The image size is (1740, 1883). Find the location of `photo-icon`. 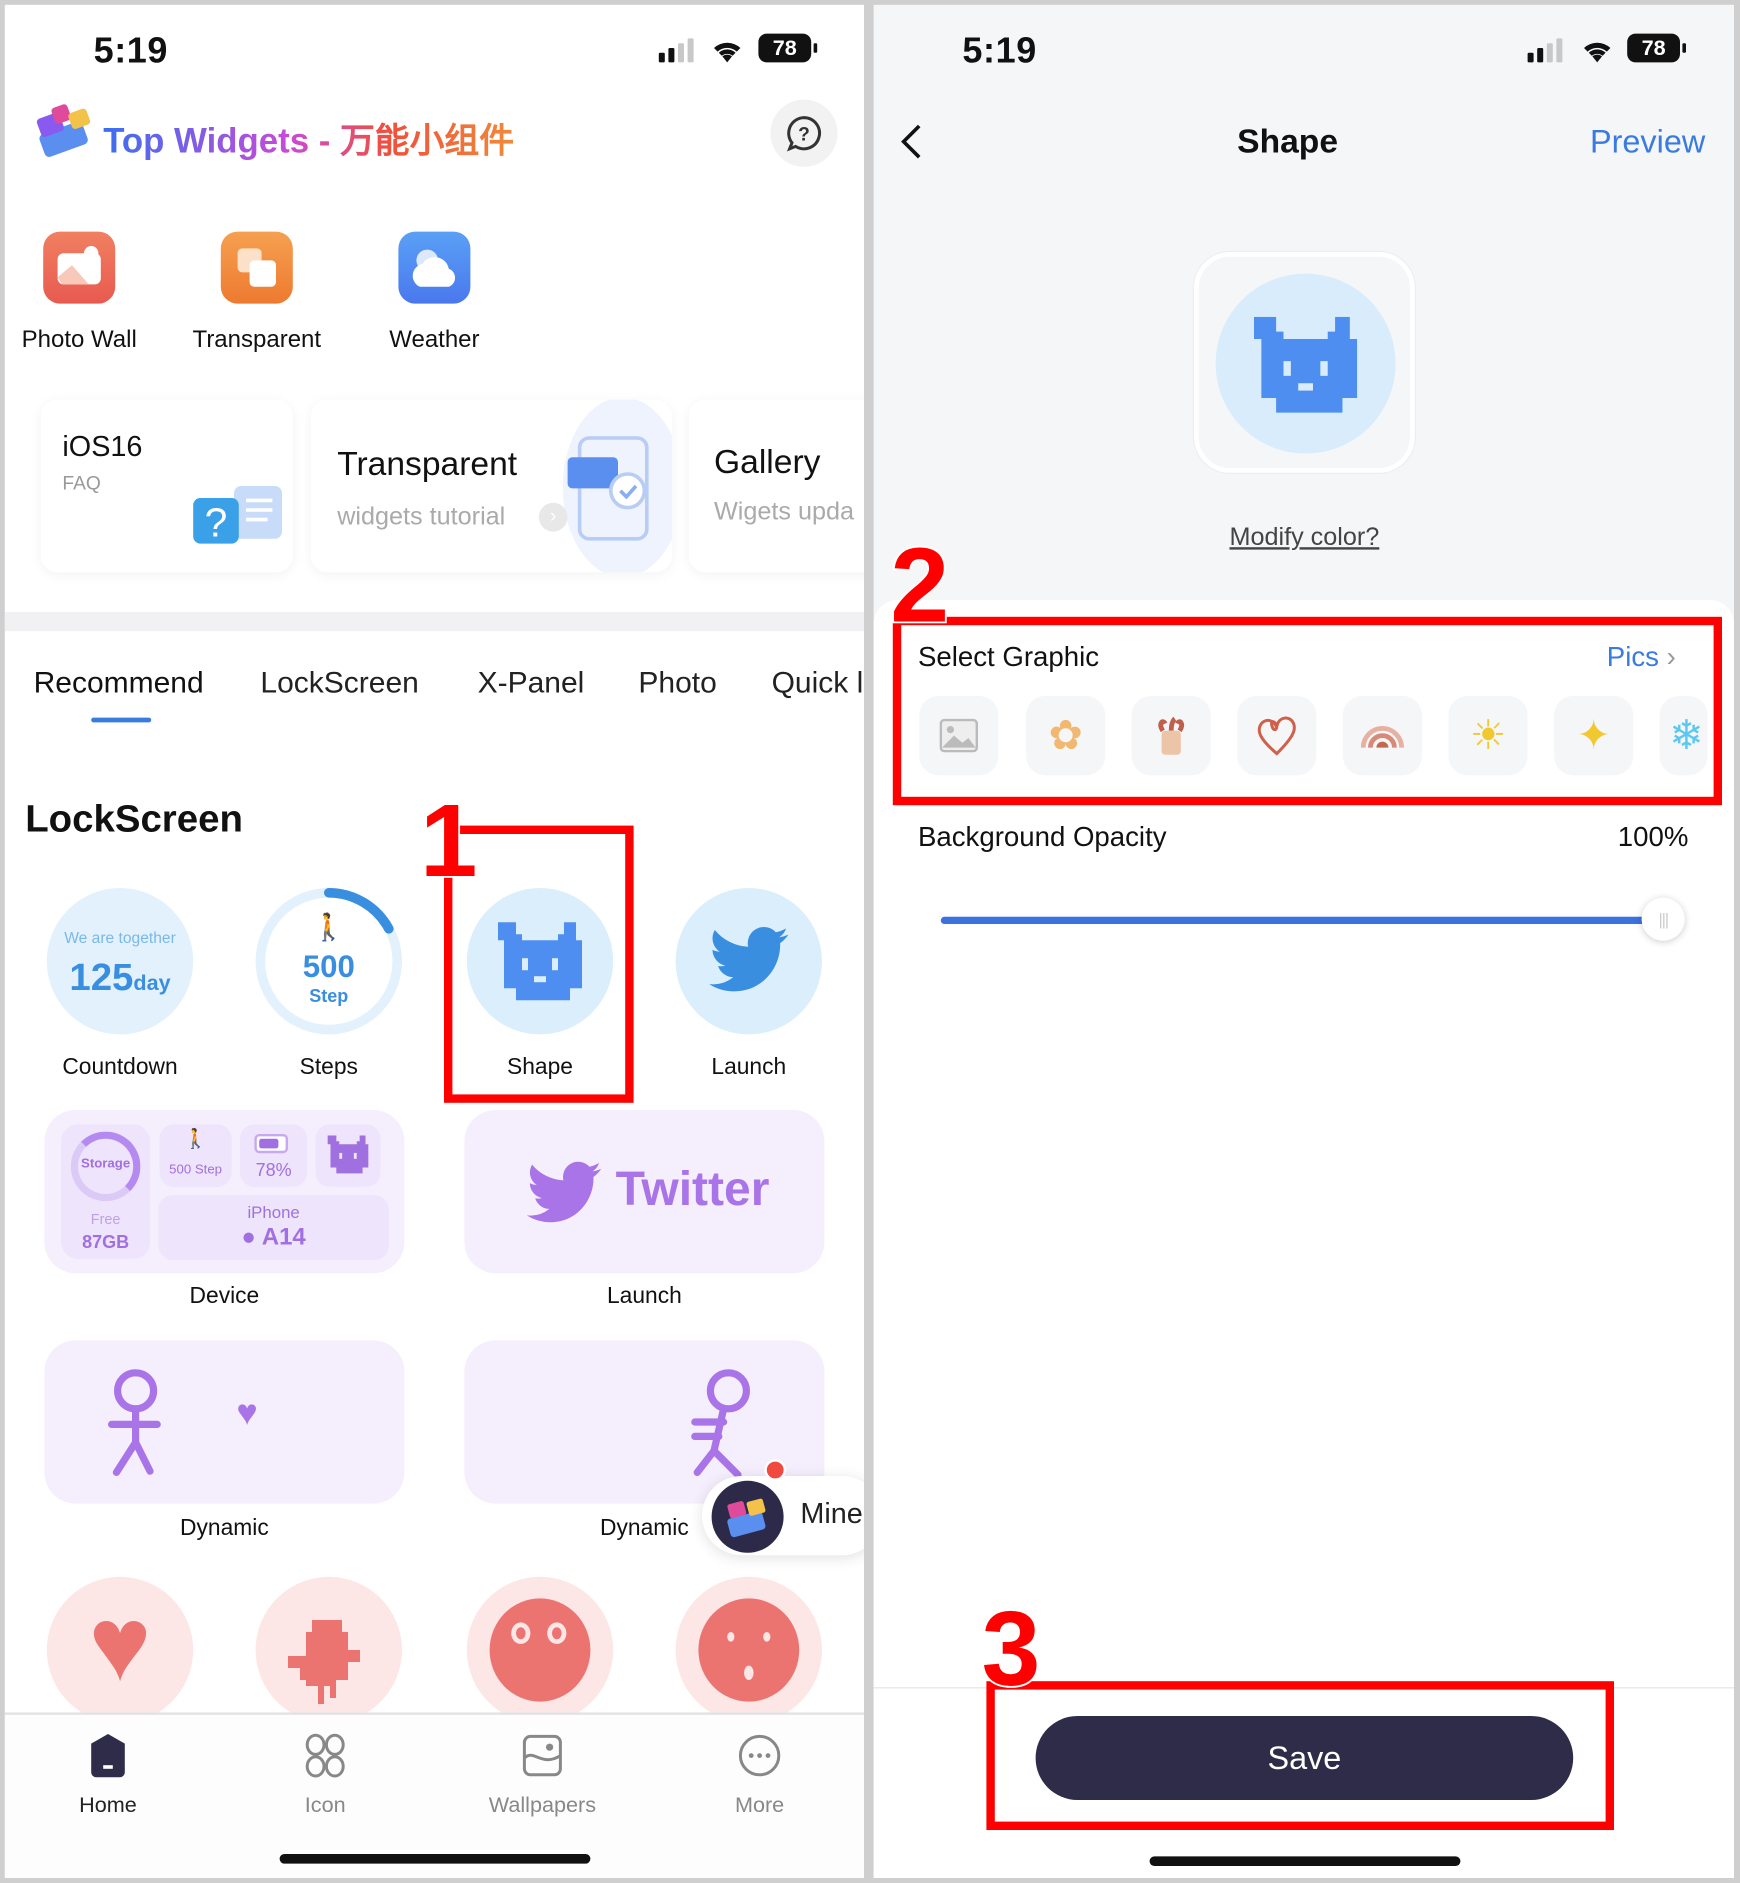

photo-icon is located at coordinates (79, 265).